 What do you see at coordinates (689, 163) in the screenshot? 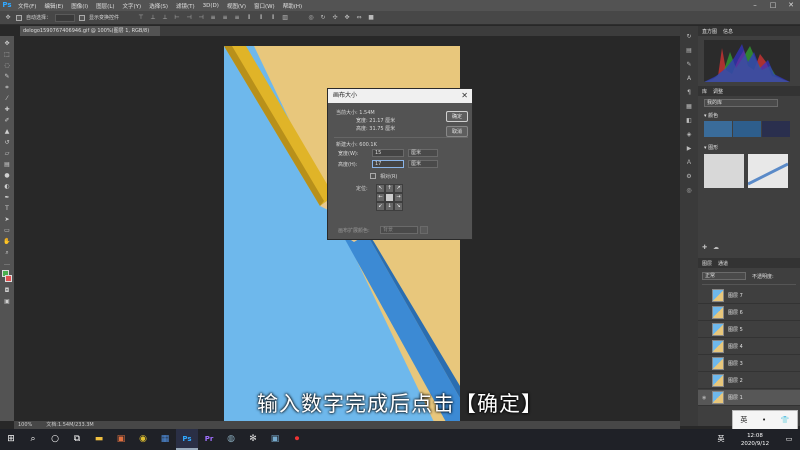
I see `glyphs-icon: Ａ` at bounding box center [689, 163].